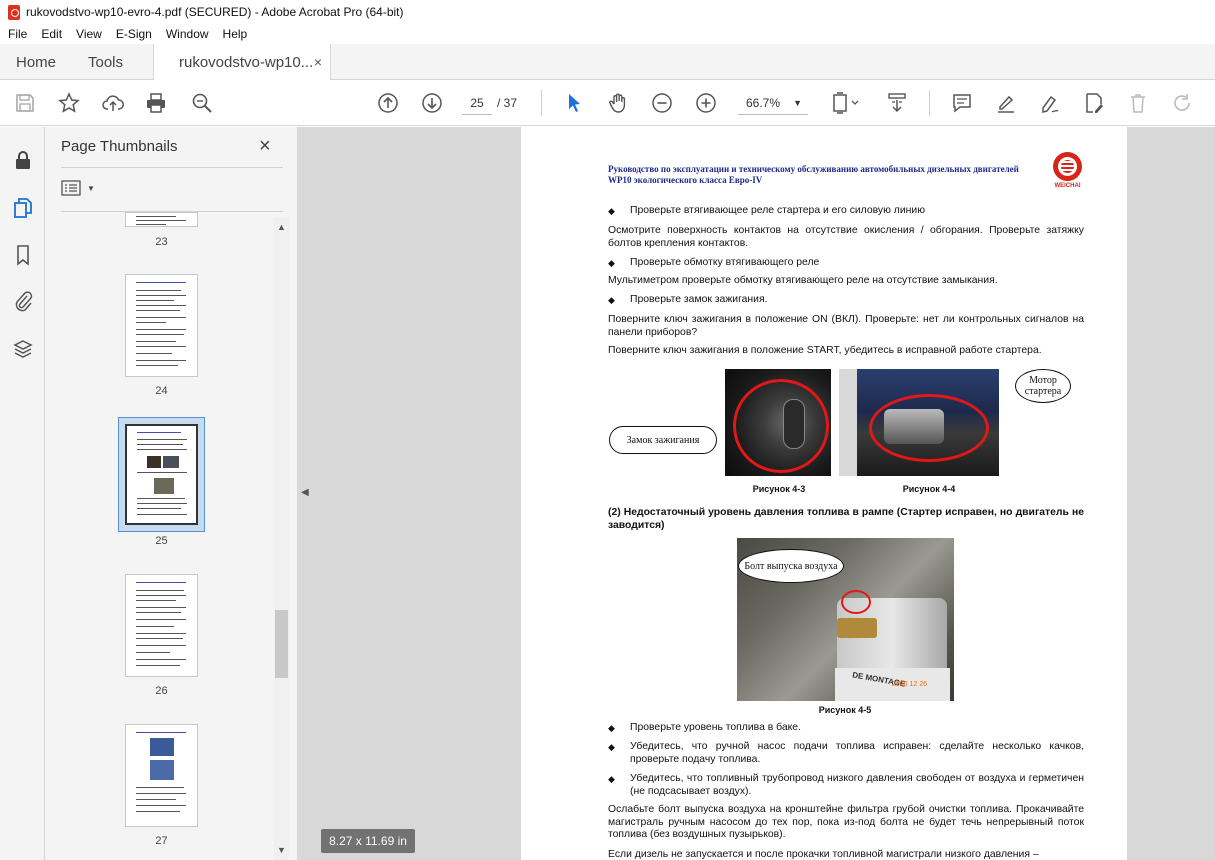  Describe the element at coordinates (607, 62) in the screenshot. I see `tab-bar: Home Tools rukovodstvo-wp10... ×` at that location.